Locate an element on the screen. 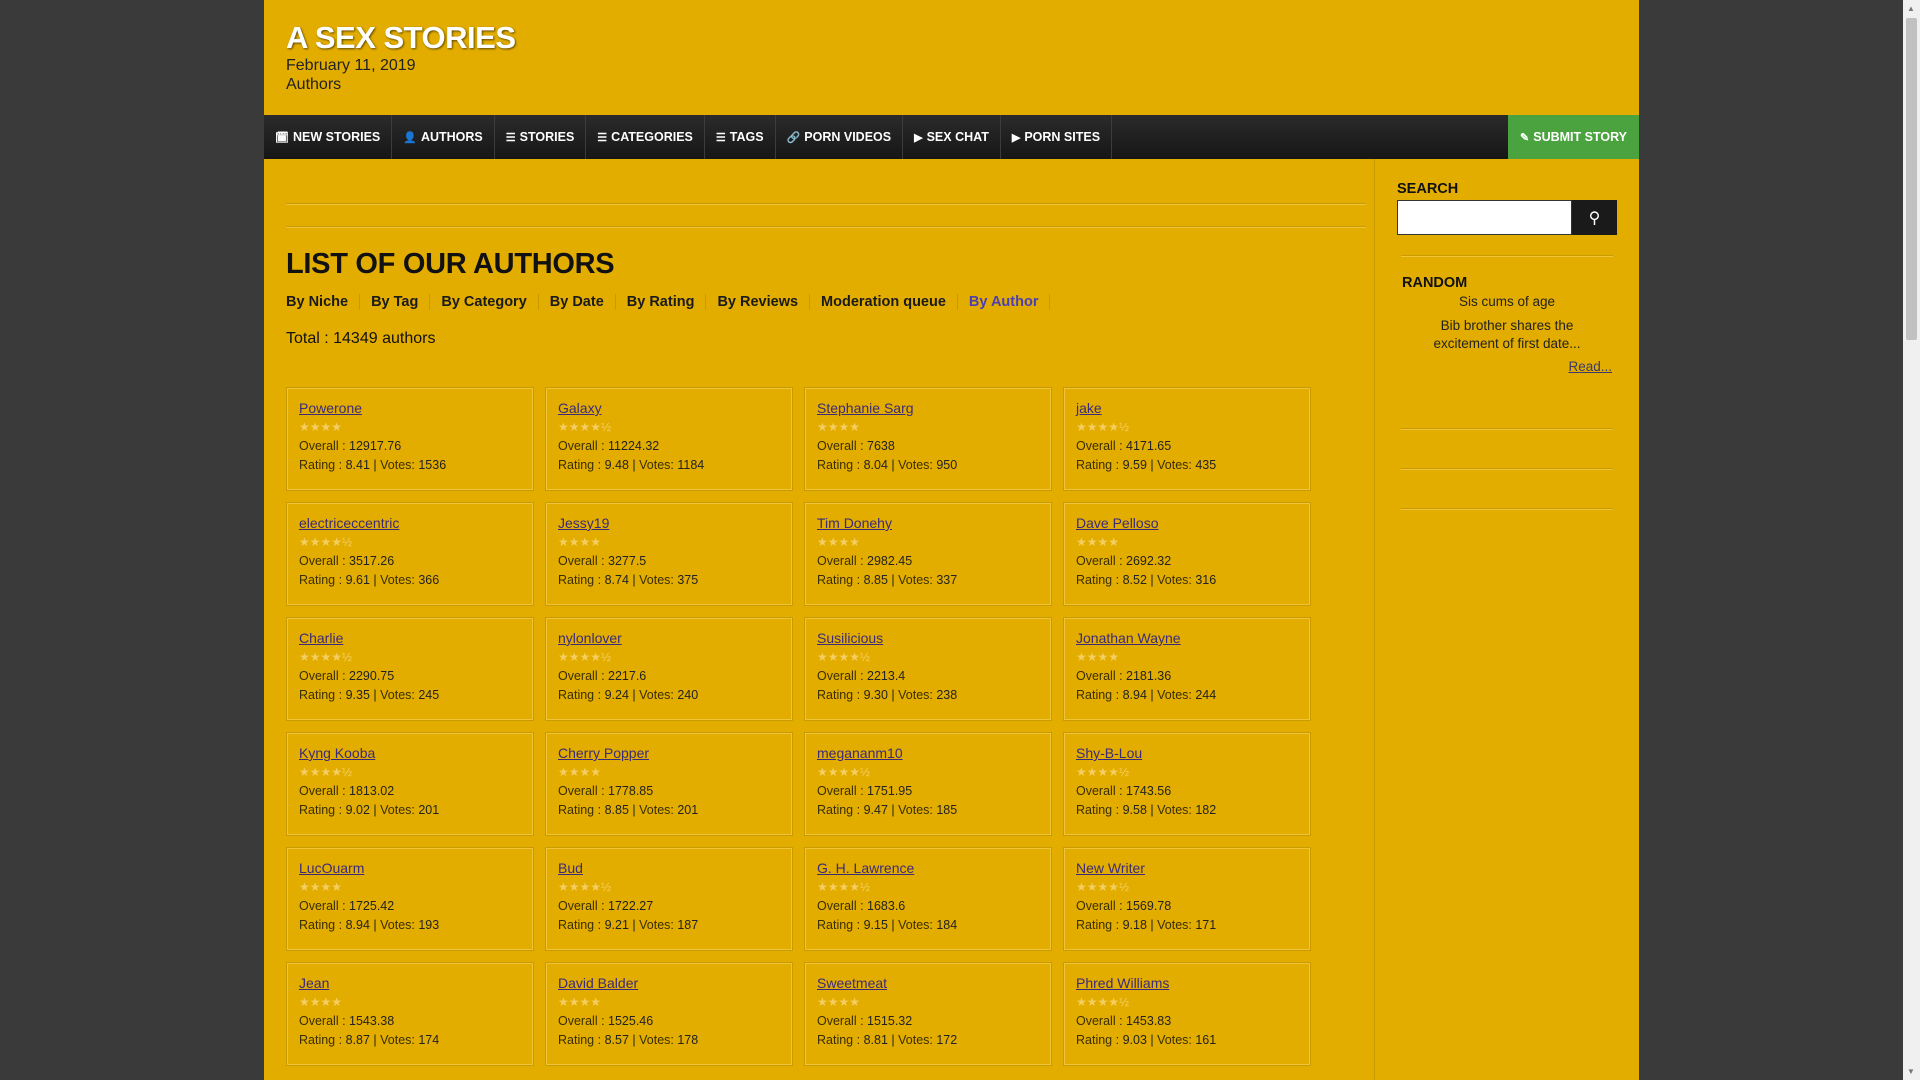 The width and height of the screenshot is (1920, 1080). nav-item-new-stories: 🗓 NEW STORIES is located at coordinates (328, 137).